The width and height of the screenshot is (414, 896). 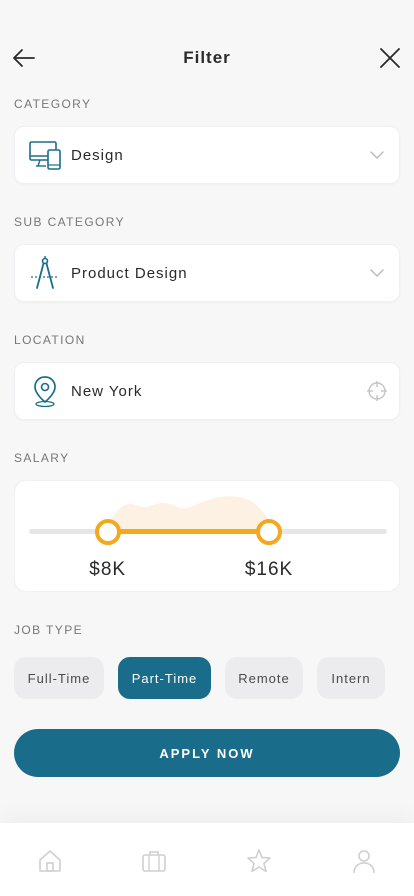 I want to click on drafting-compass-icon, so click(x=45, y=273).